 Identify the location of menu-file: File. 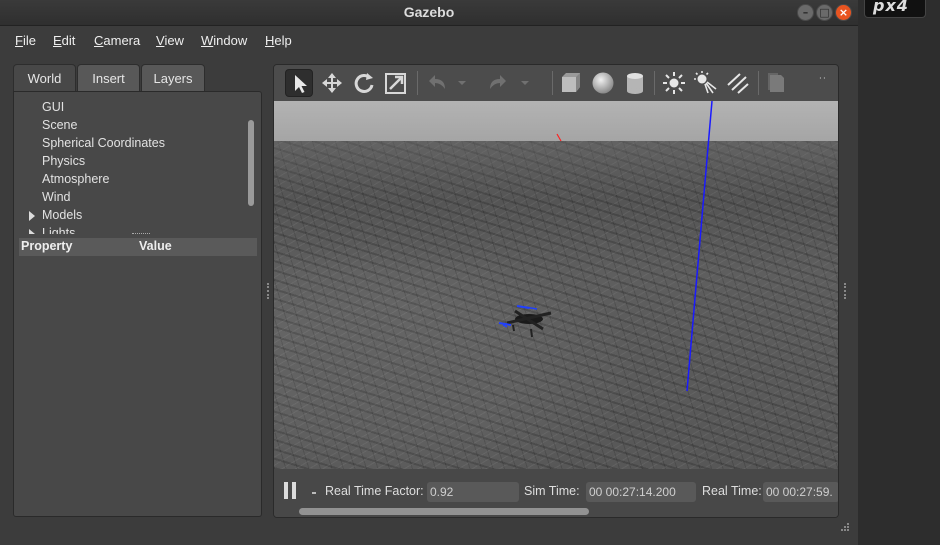
(25, 40).